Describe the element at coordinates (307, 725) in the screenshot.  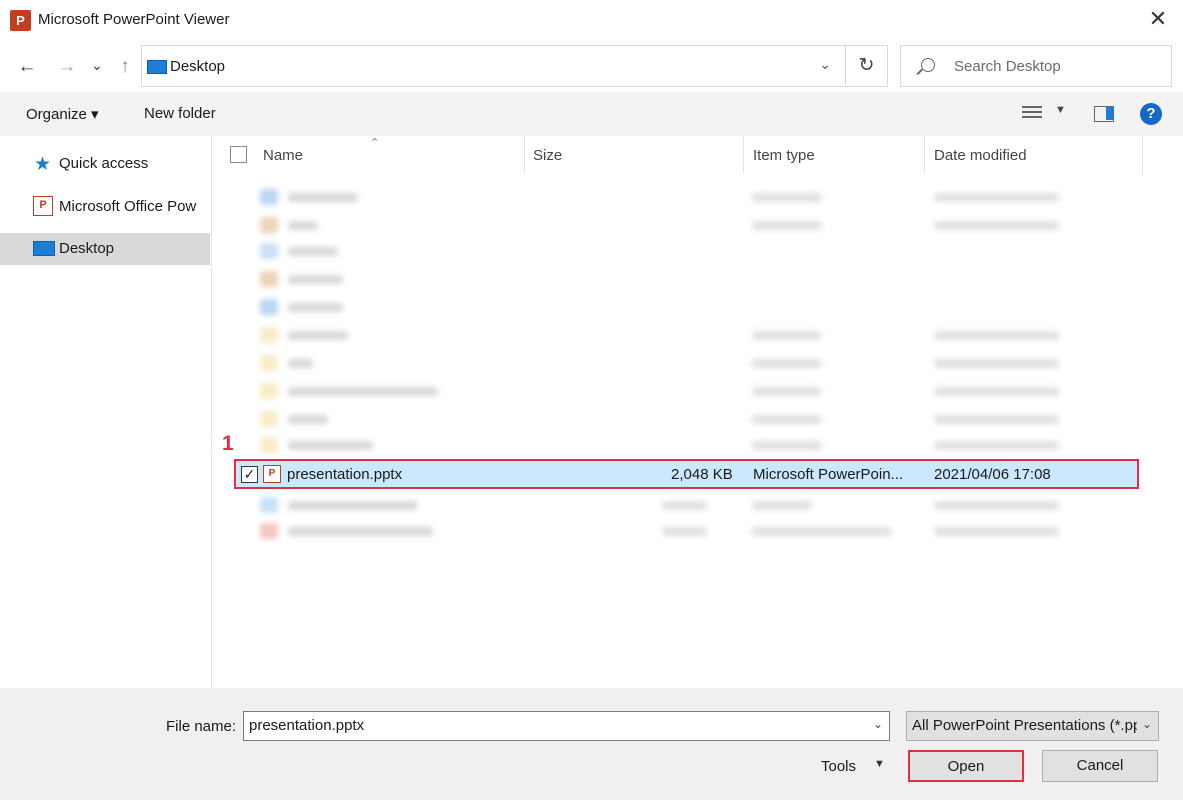
I see `file-name-value: presentation.pptx` at that location.